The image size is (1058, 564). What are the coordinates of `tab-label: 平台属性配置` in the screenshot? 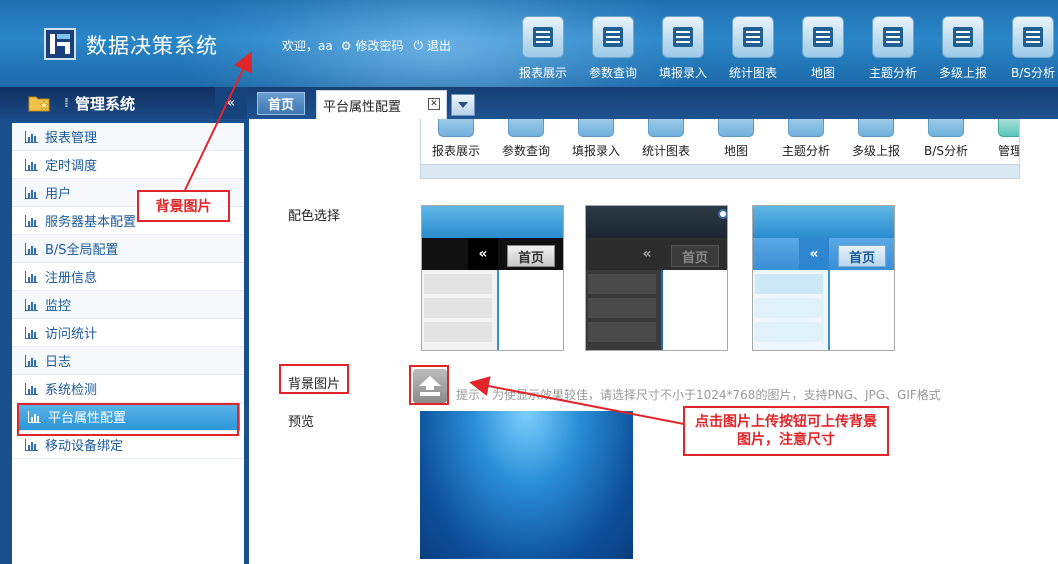 It's located at (362, 107).